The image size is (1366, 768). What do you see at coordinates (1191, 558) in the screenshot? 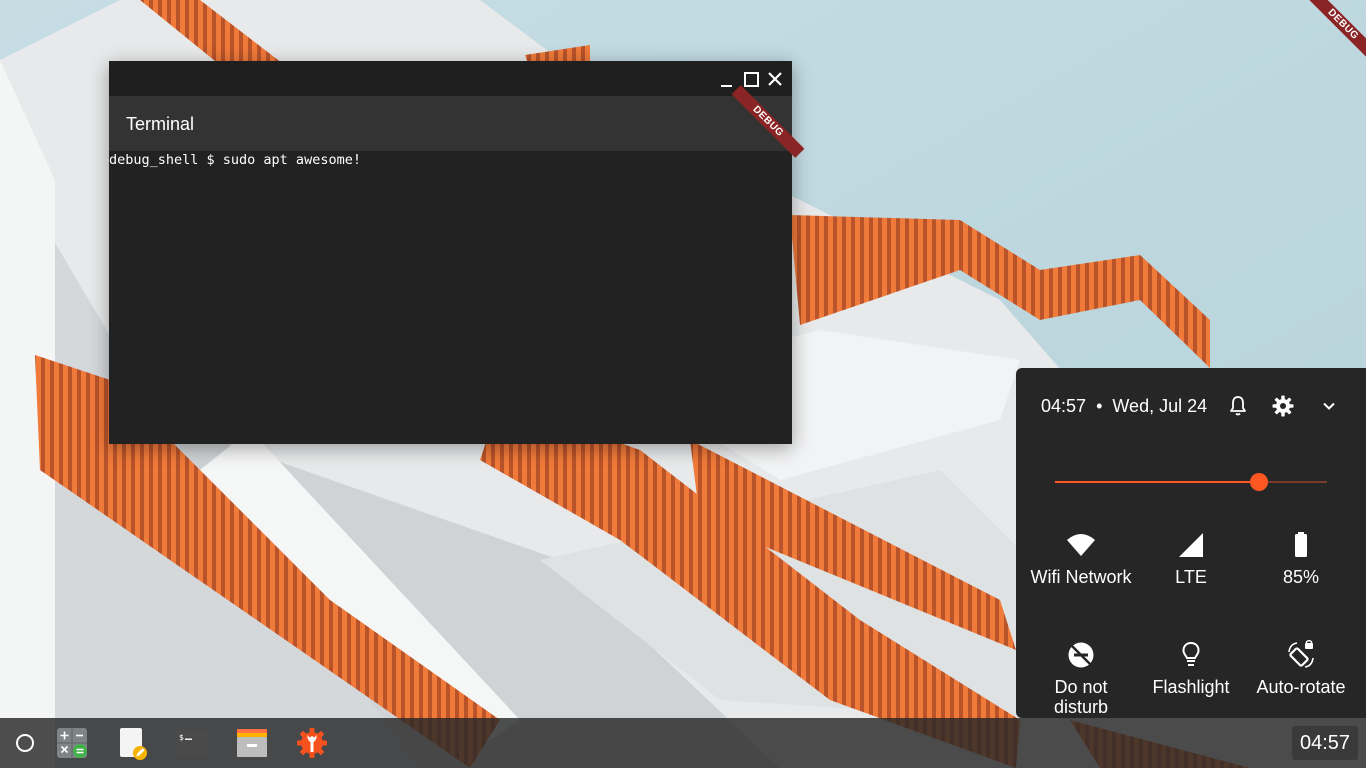
I see `lte-tile: LTE` at bounding box center [1191, 558].